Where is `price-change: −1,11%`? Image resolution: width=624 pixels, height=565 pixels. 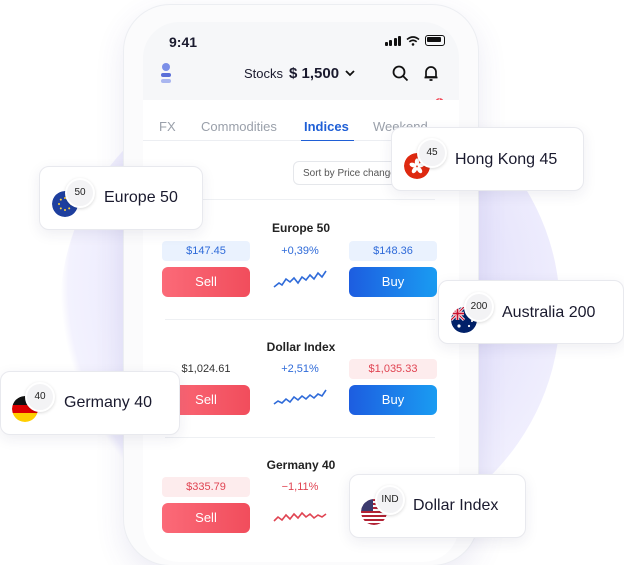 price-change: −1,11% is located at coordinates (300, 487).